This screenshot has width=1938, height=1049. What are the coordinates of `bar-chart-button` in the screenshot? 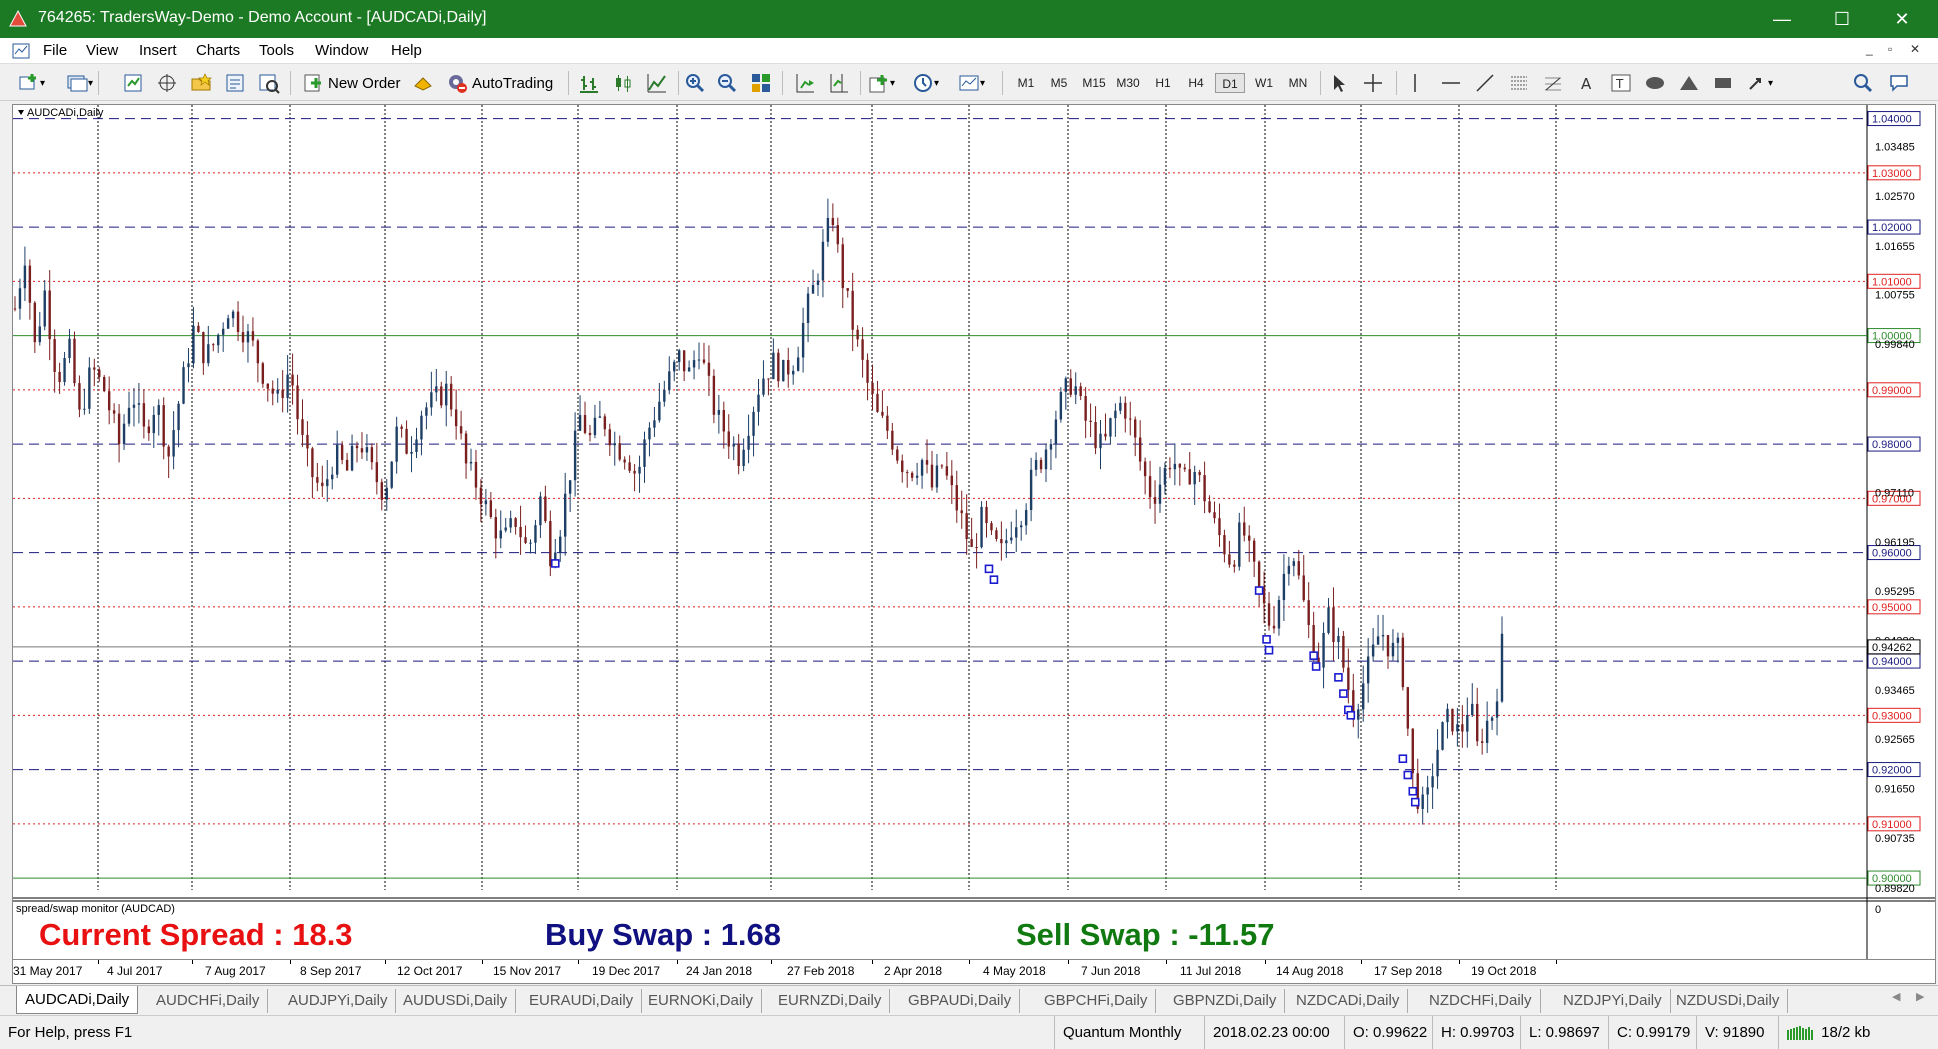 It's located at (589, 83).